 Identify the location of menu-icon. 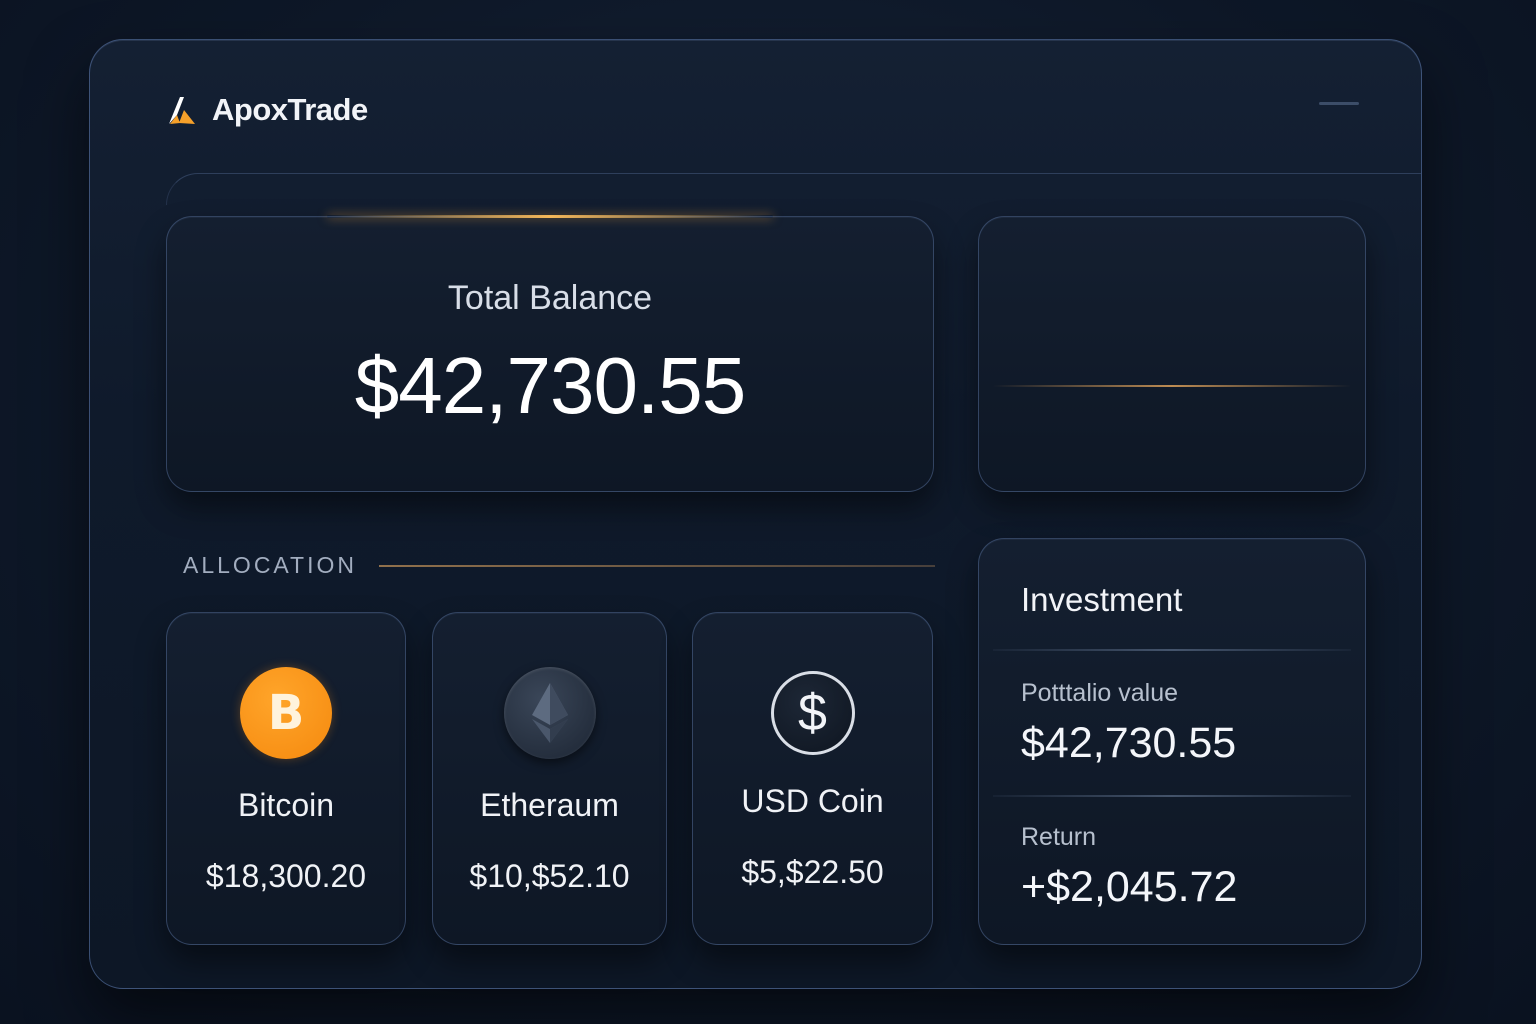
(1339, 103).